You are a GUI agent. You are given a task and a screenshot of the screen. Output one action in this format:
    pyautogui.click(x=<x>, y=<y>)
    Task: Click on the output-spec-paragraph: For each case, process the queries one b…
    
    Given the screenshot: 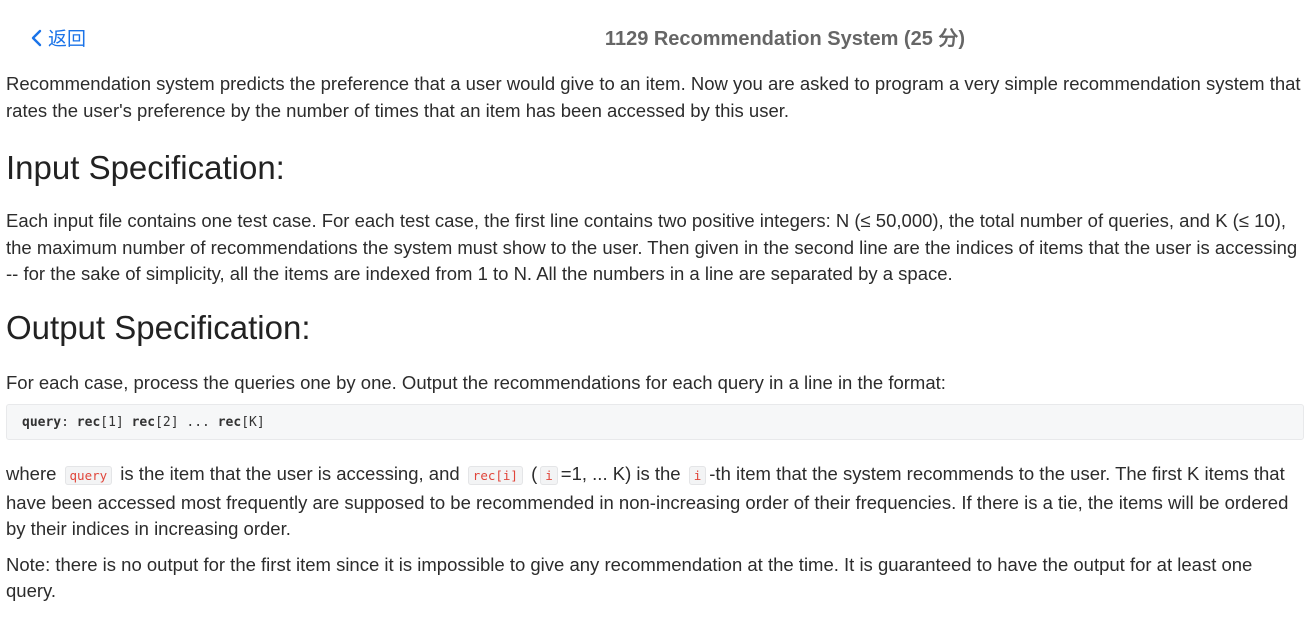 What is the action you would take?
    pyautogui.click(x=476, y=382)
    